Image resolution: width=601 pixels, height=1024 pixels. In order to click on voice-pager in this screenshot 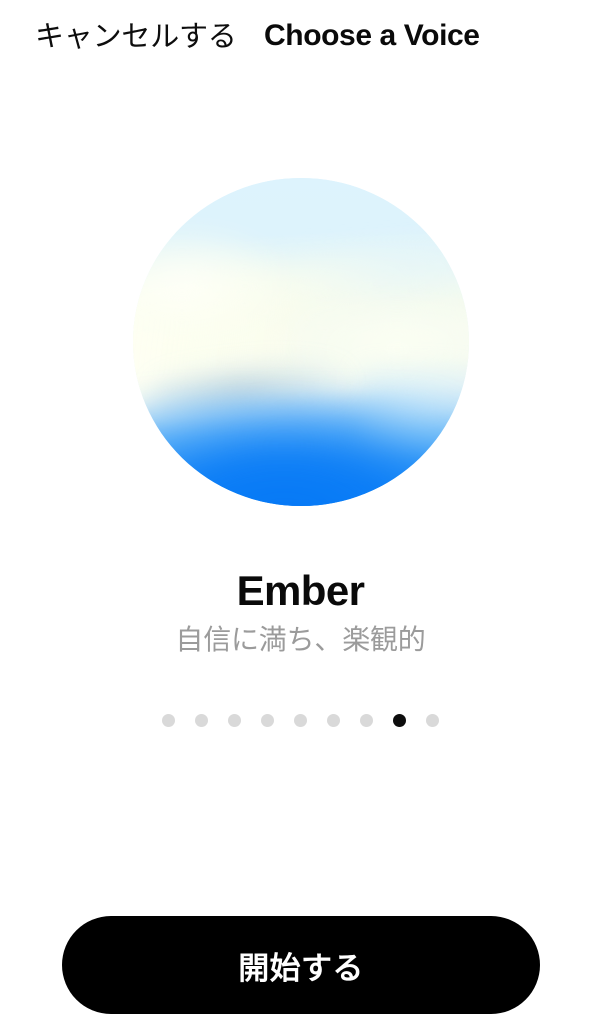, I will do `click(300, 720)`.